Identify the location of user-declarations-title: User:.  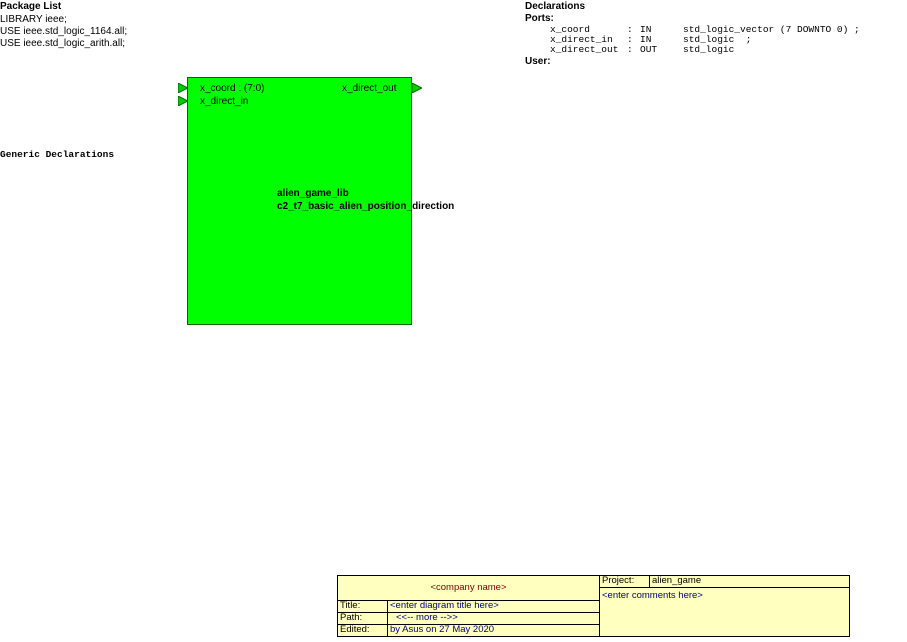
(538, 61).